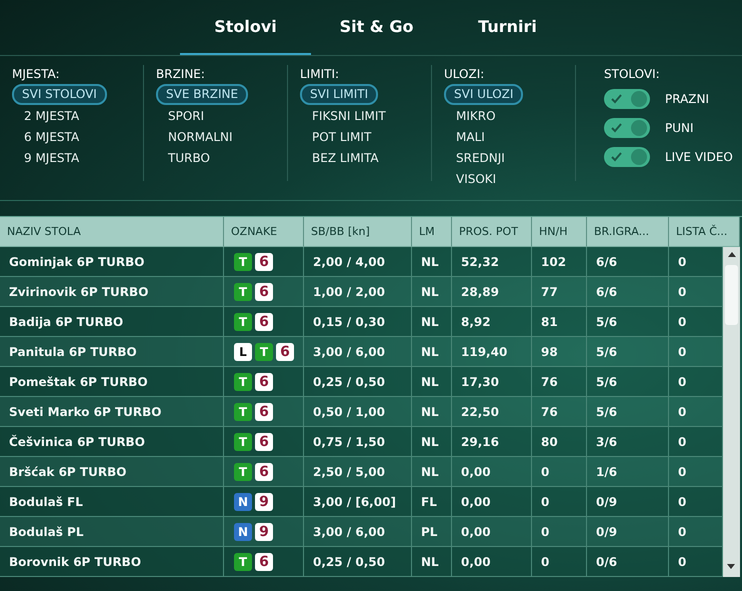 This screenshot has height=591, width=742. What do you see at coordinates (112, 562) in the screenshot?
I see `table-cell: Borovnik 6P TURBO` at bounding box center [112, 562].